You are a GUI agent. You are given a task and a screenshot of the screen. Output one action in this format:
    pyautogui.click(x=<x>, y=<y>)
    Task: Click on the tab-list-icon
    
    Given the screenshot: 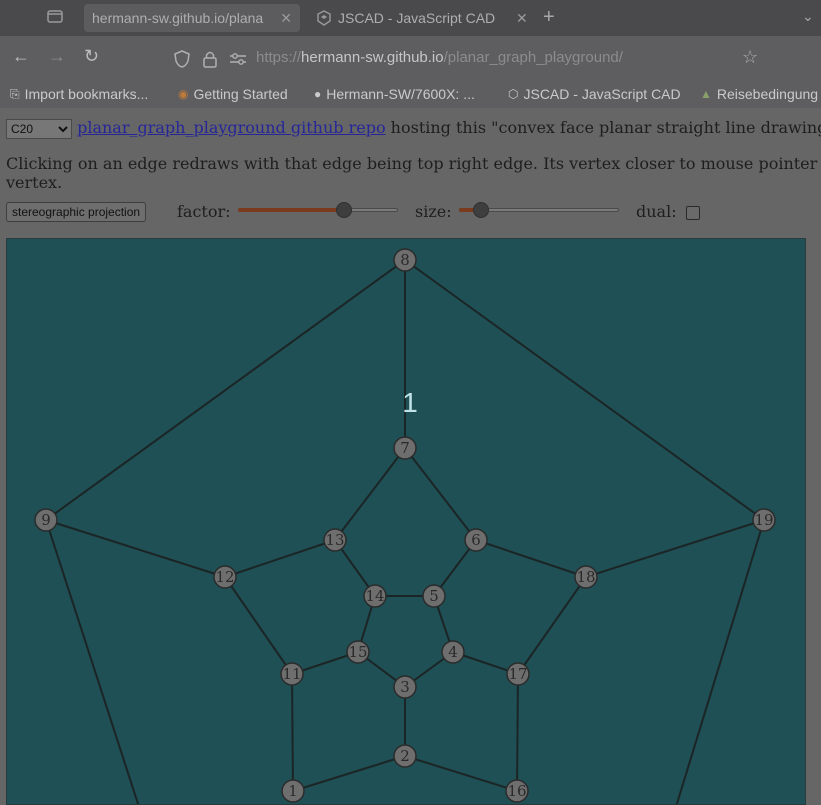 What is the action you would take?
    pyautogui.click(x=55, y=16)
    